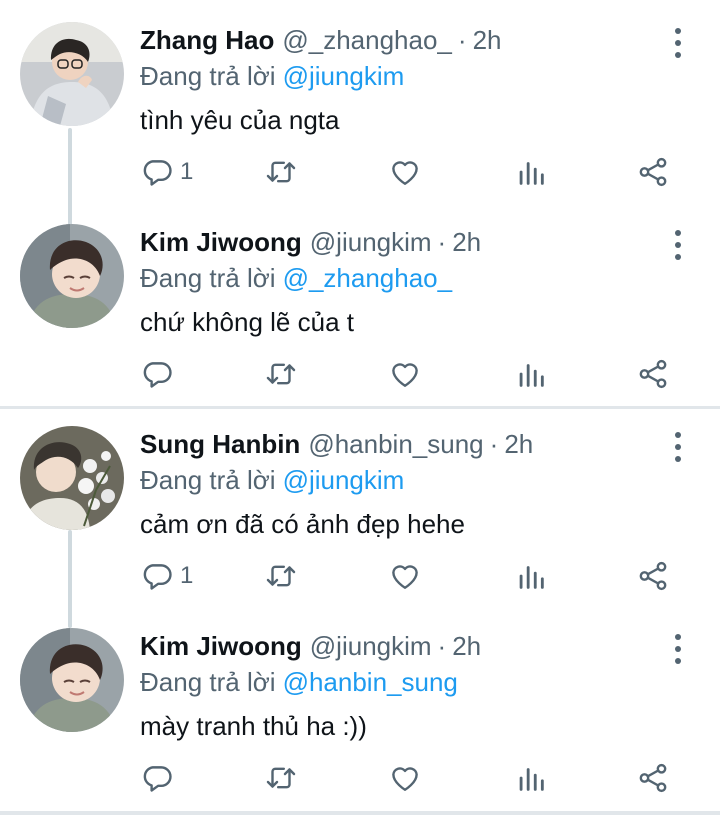  I want to click on replying-to: Đang trả lời @_zhanghao_, so click(296, 278).